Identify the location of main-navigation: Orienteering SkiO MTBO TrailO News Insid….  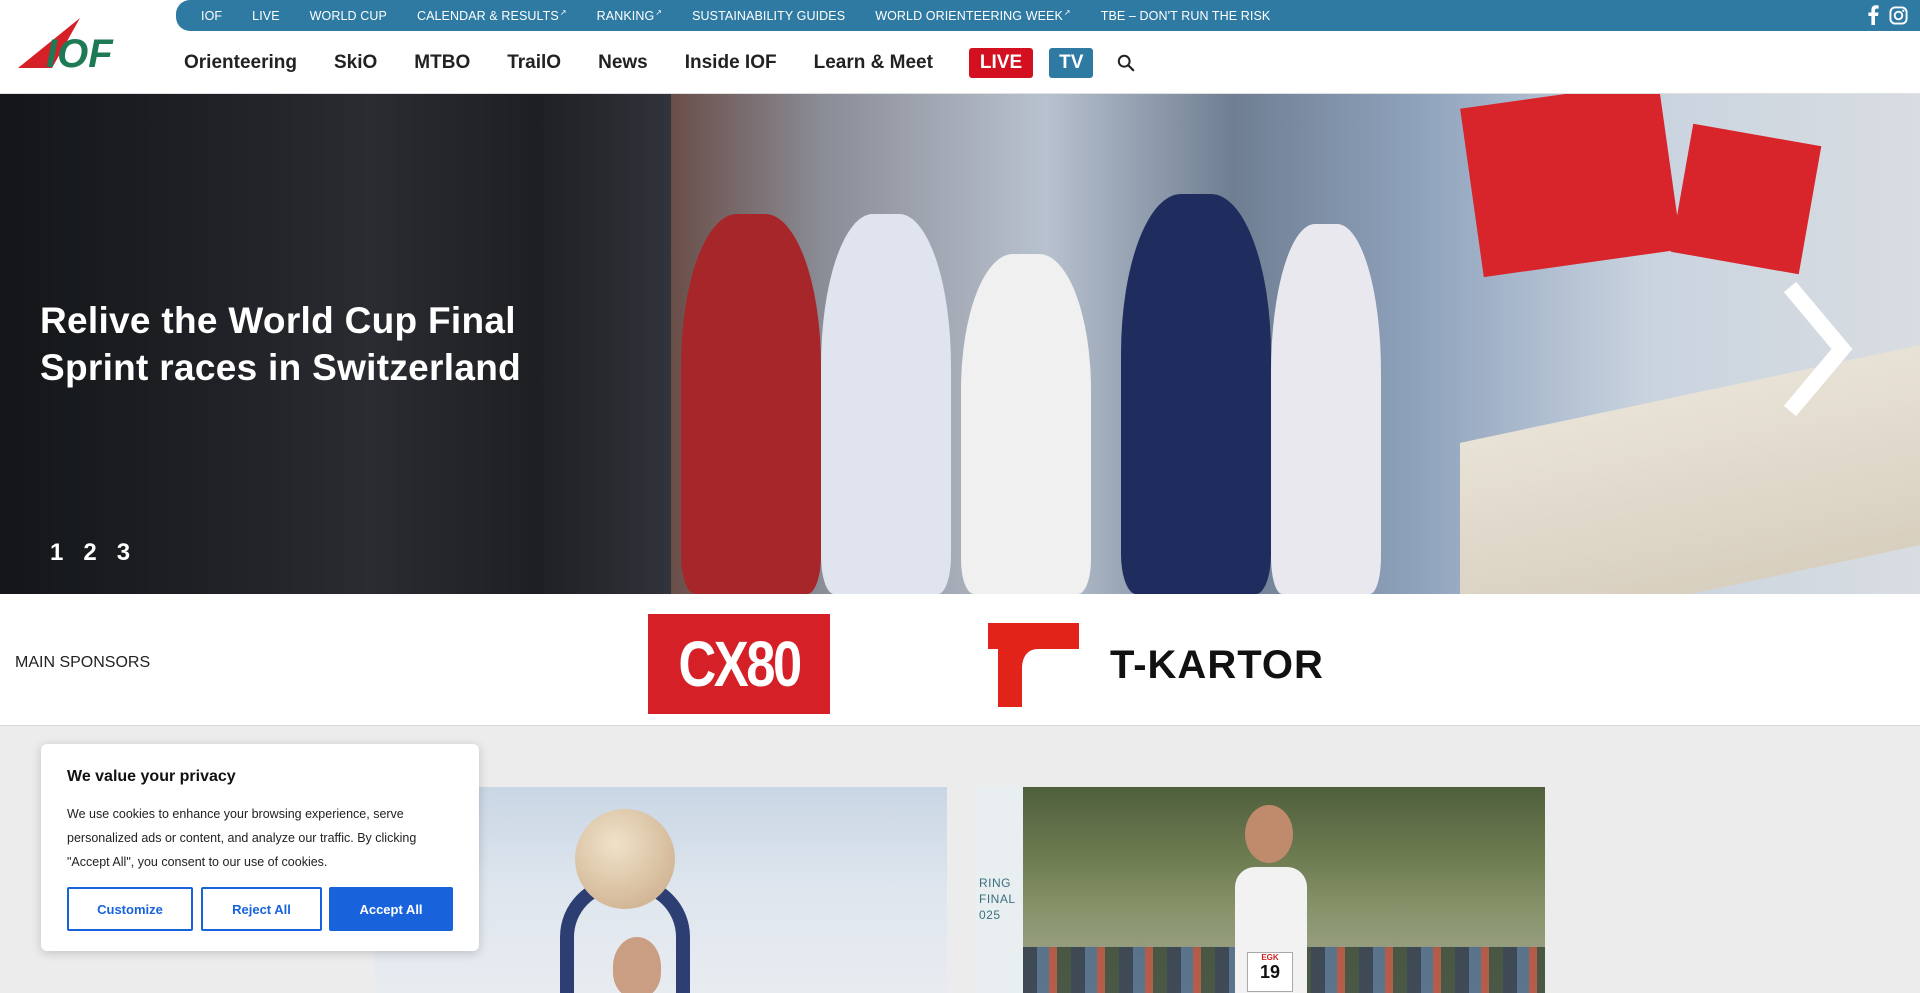
(659, 63).